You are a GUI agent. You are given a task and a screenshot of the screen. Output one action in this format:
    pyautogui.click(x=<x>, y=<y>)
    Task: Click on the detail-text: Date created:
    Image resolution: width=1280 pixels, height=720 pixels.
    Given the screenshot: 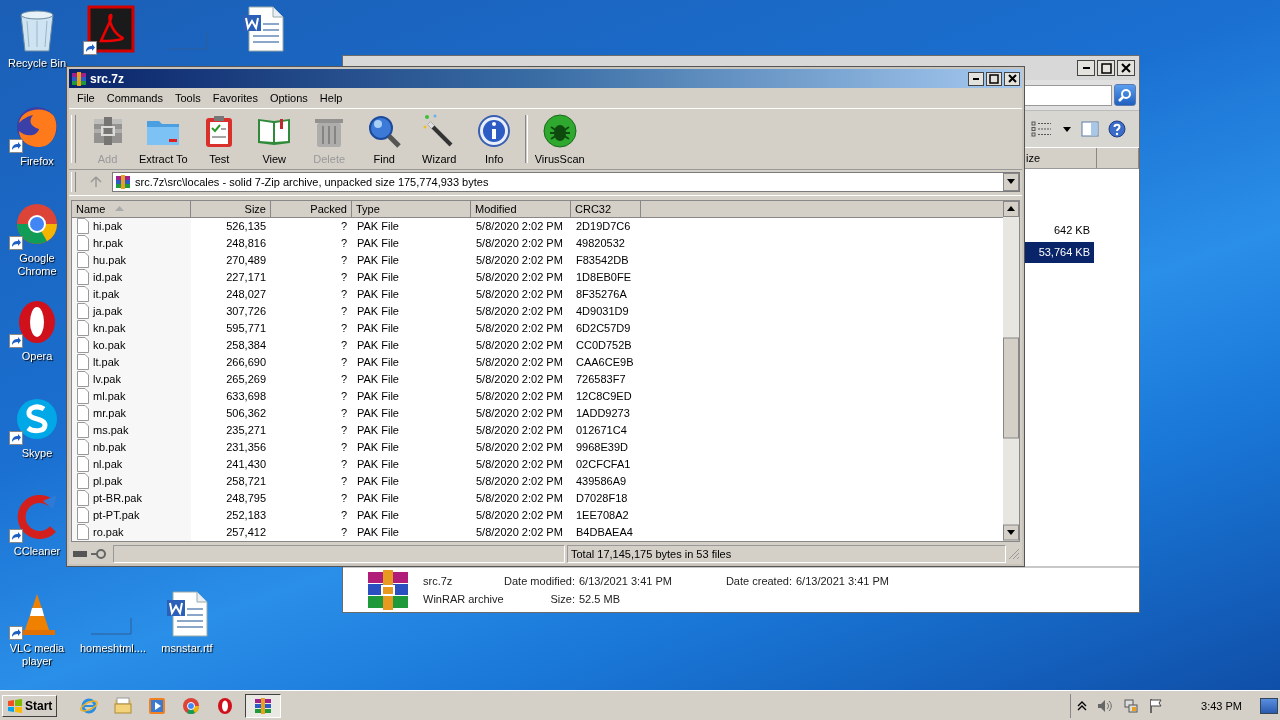 What is the action you would take?
    pyautogui.click(x=758, y=581)
    